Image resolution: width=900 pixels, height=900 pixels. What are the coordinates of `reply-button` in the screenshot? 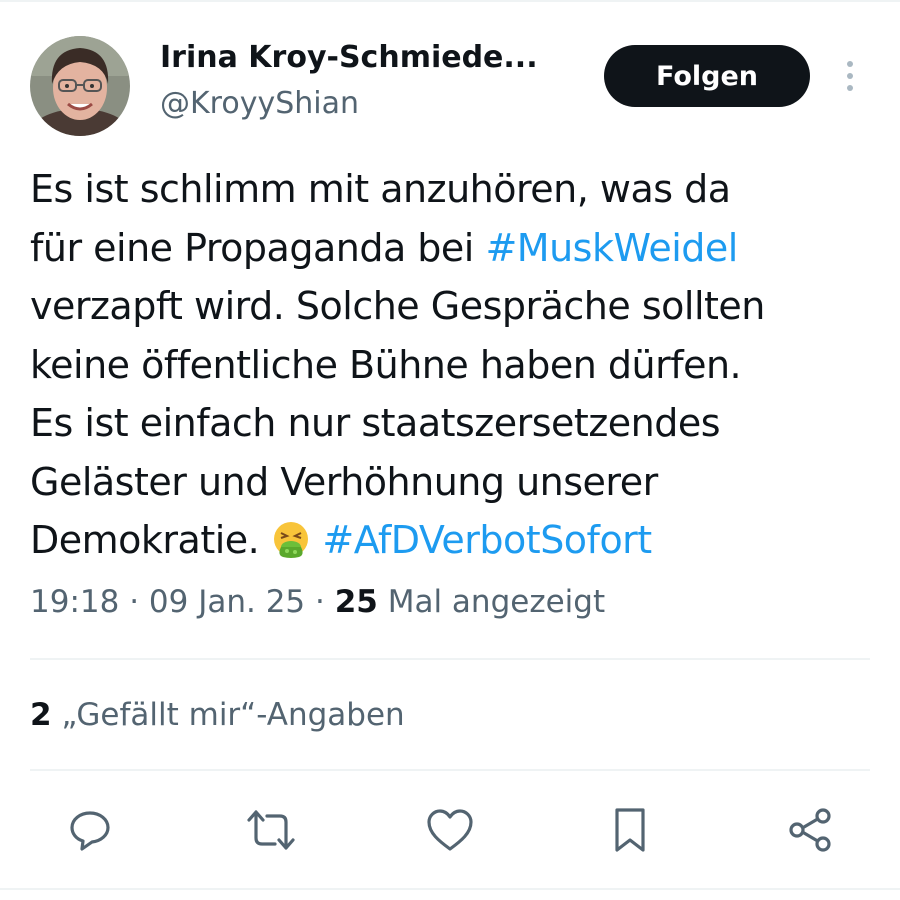 It's located at (90, 830).